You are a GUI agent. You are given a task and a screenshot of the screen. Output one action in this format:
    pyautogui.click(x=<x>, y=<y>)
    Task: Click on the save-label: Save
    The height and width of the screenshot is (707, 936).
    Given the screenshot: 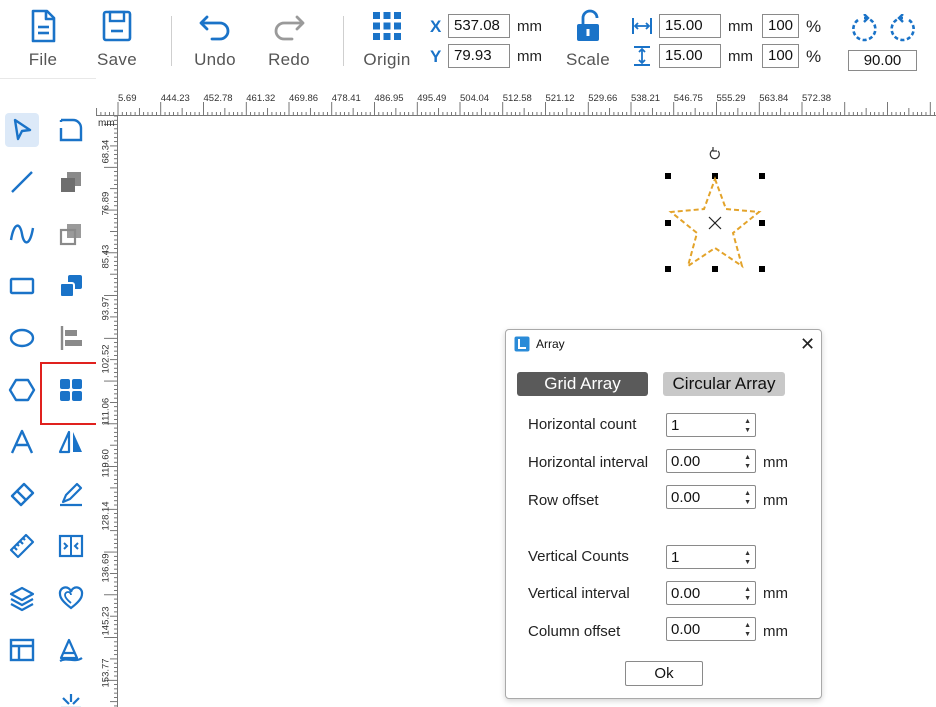 What is the action you would take?
    pyautogui.click(x=117, y=59)
    